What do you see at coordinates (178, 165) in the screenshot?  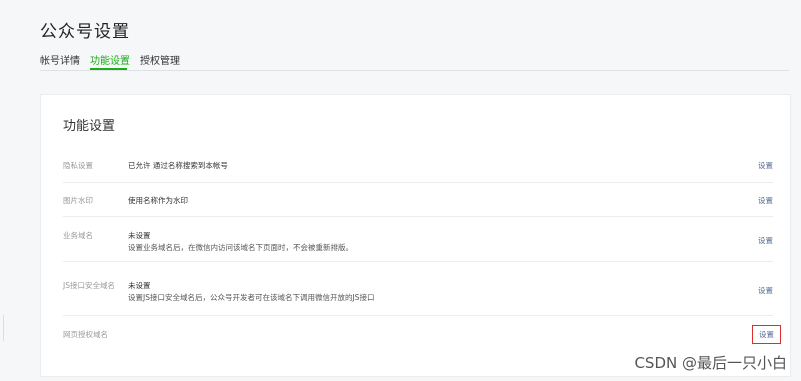 I see `row-value: 已允许 通过名称搜索到本帐号` at bounding box center [178, 165].